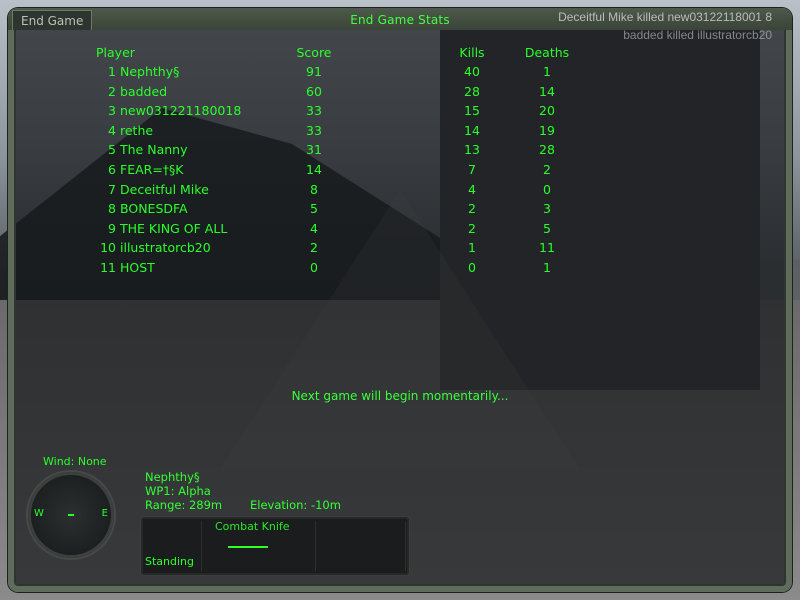 The width and height of the screenshot is (800, 600). I want to click on compass-west-label: W, so click(39, 513).